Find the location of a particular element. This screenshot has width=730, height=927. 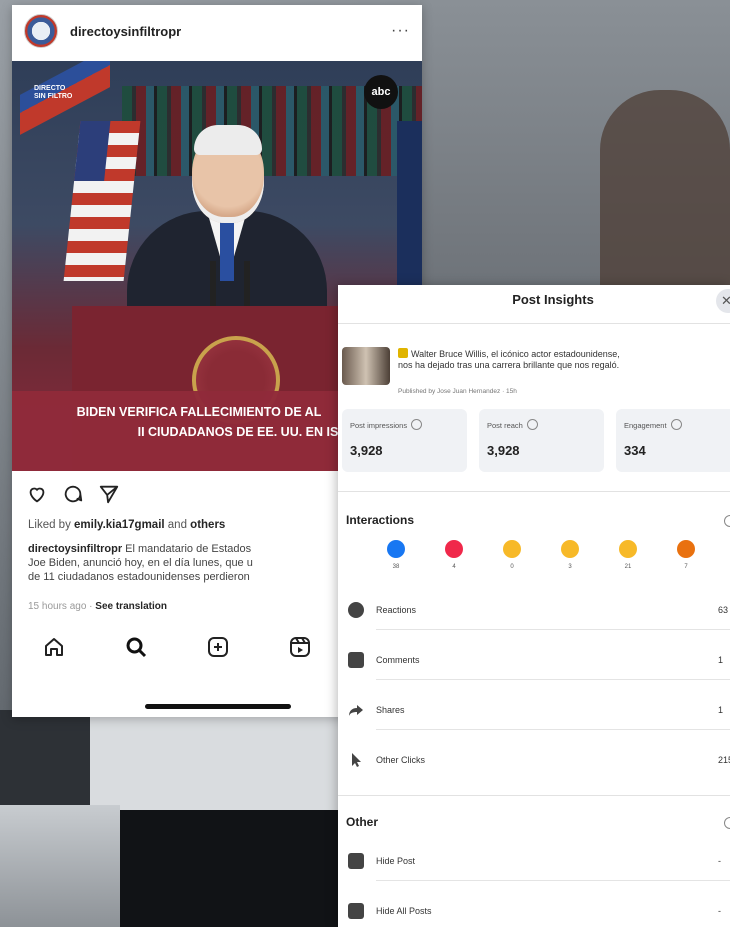

heart-icon is located at coordinates (37, 494).